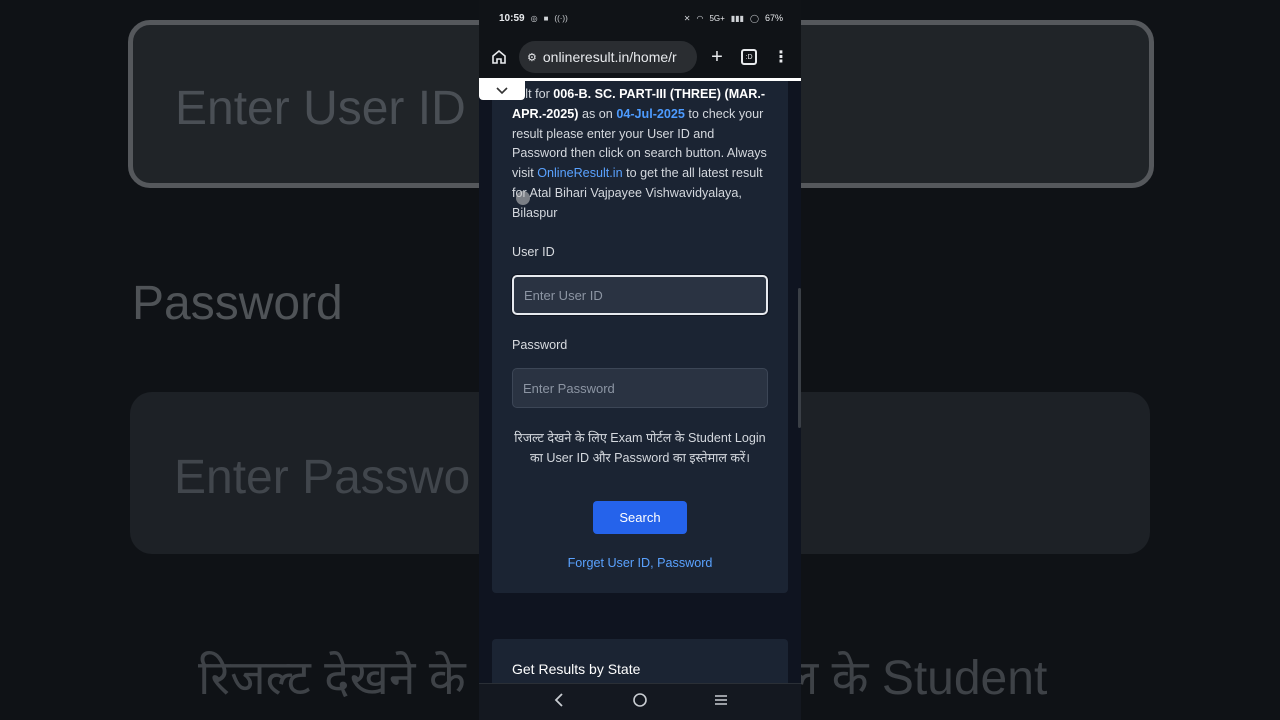 The height and width of the screenshot is (720, 1280). I want to click on more-vert-icon: ⋮, so click(781, 57).